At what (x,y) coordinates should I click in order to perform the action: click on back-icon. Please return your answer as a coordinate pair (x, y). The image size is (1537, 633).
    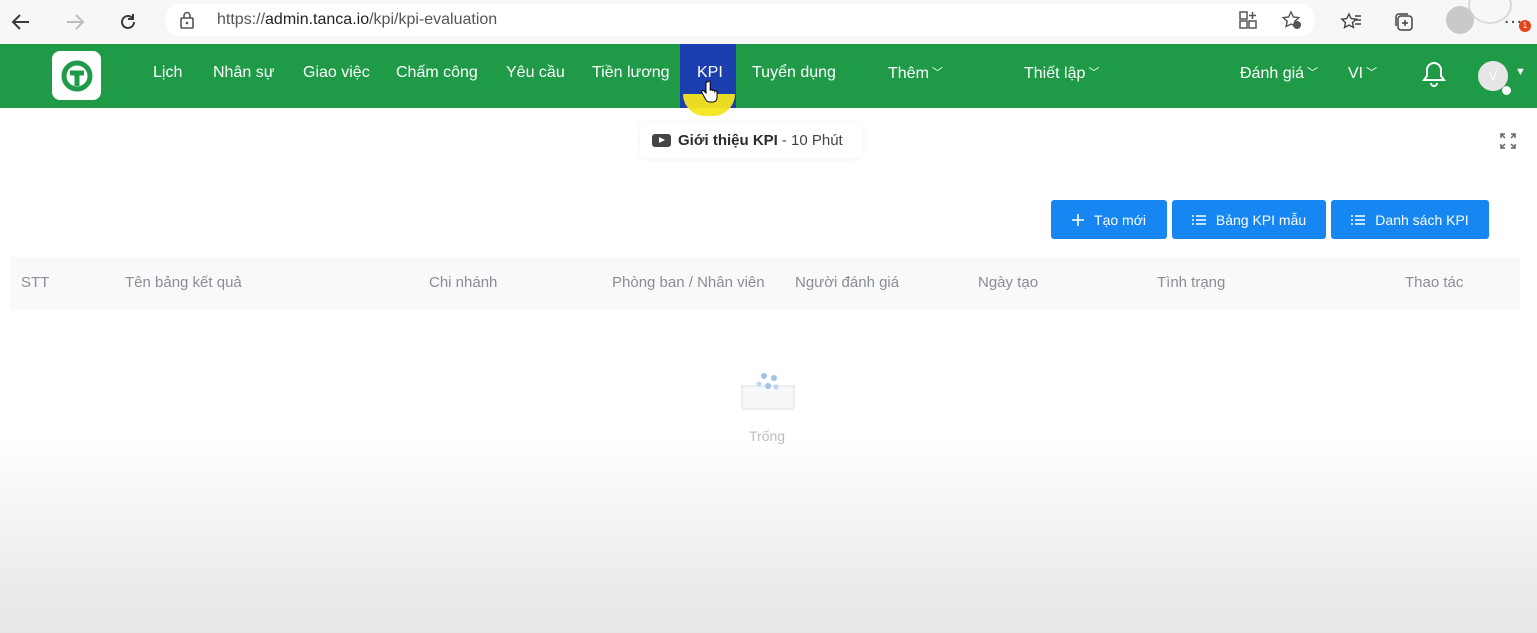
    Looking at the image, I should click on (21, 22).